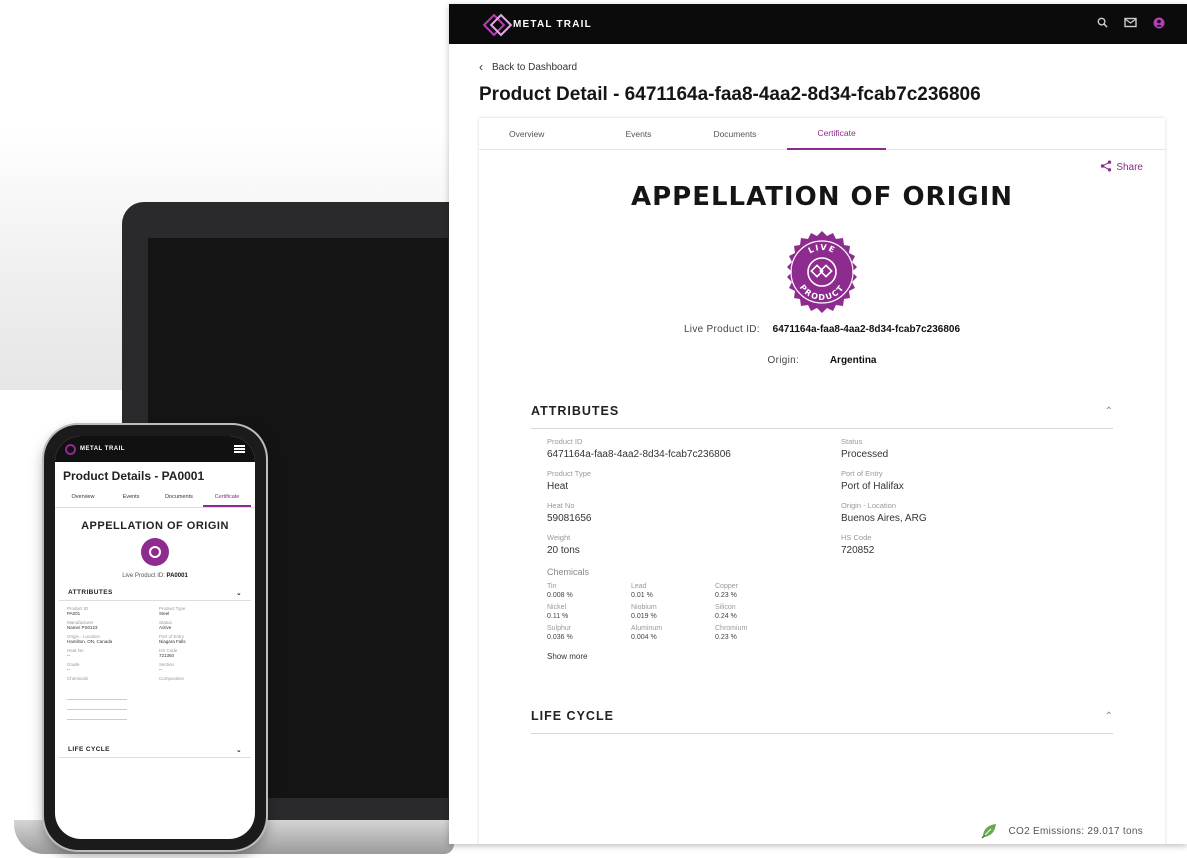 The image size is (1187, 858). What do you see at coordinates (90, 592) in the screenshot?
I see `phone-attributes-title: ATTRIBUTES` at bounding box center [90, 592].